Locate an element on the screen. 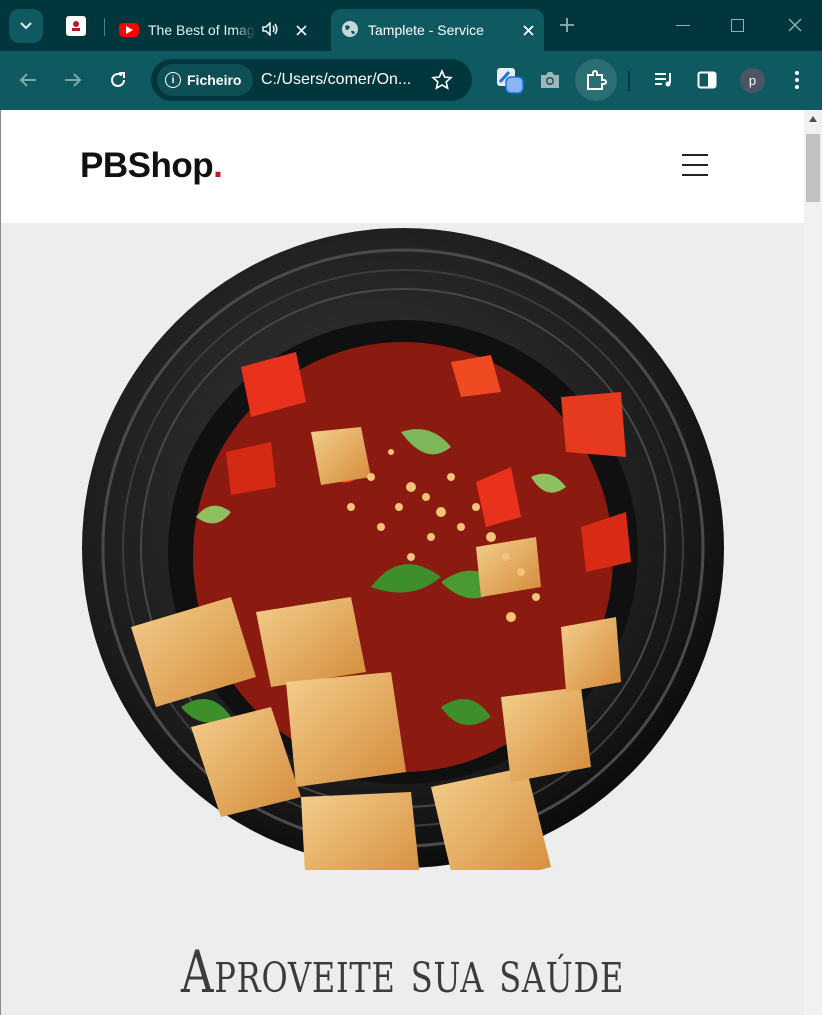 Image resolution: width=822 pixels, height=1015 pixels. page-scrollbar is located at coordinates (813, 562).